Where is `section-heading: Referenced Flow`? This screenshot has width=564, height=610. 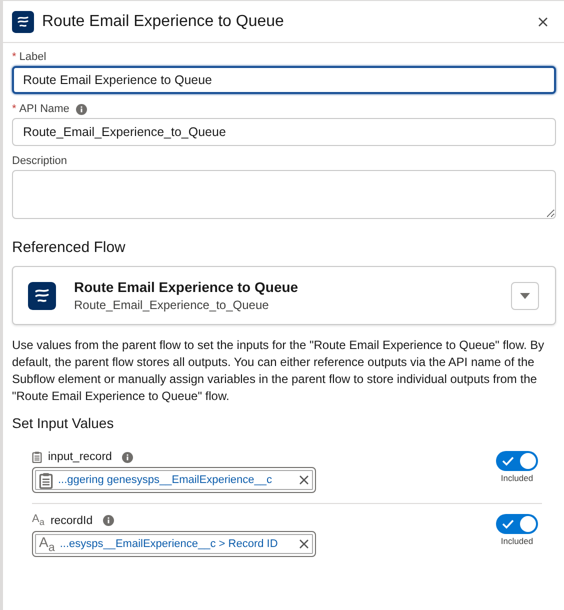
section-heading: Referenced Flow is located at coordinates (69, 247).